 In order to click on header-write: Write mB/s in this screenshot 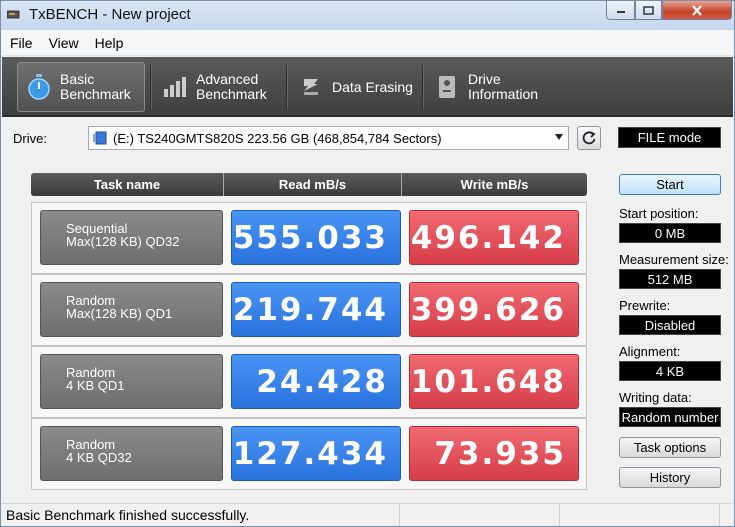, I will do `click(494, 184)`.